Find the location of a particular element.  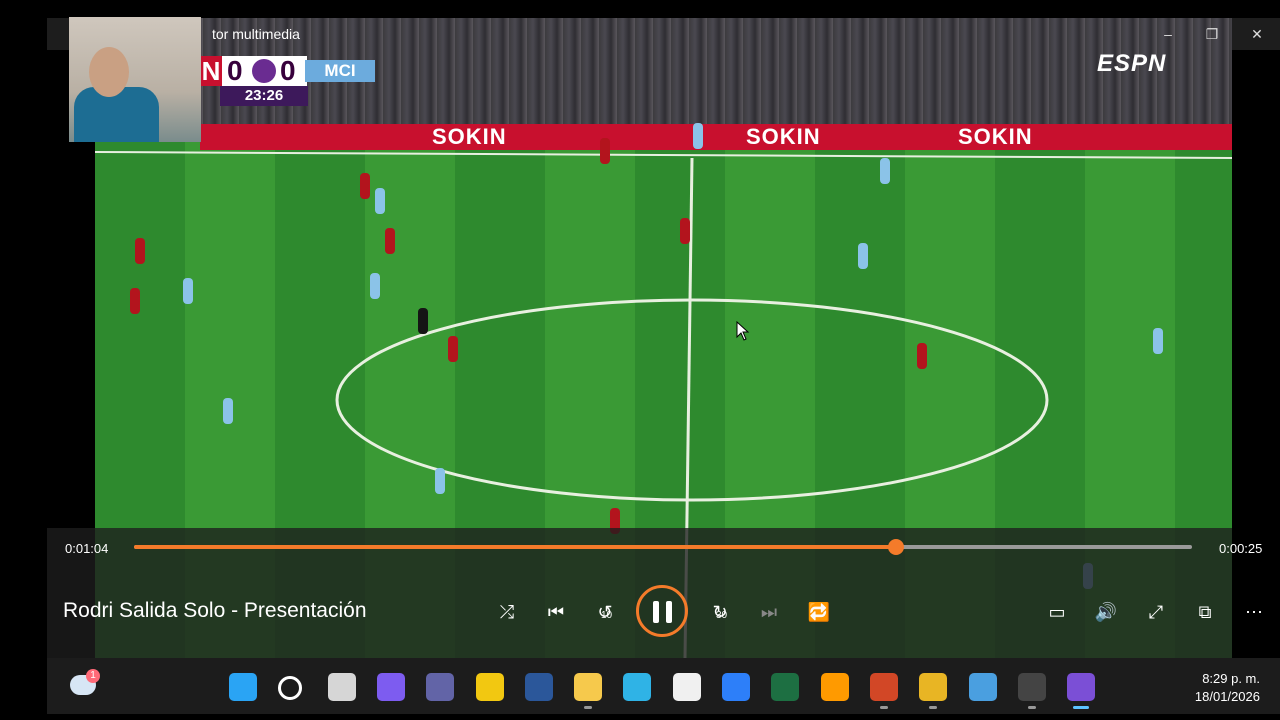

forward-button: ↻ 30 is located at coordinates (720, 612).